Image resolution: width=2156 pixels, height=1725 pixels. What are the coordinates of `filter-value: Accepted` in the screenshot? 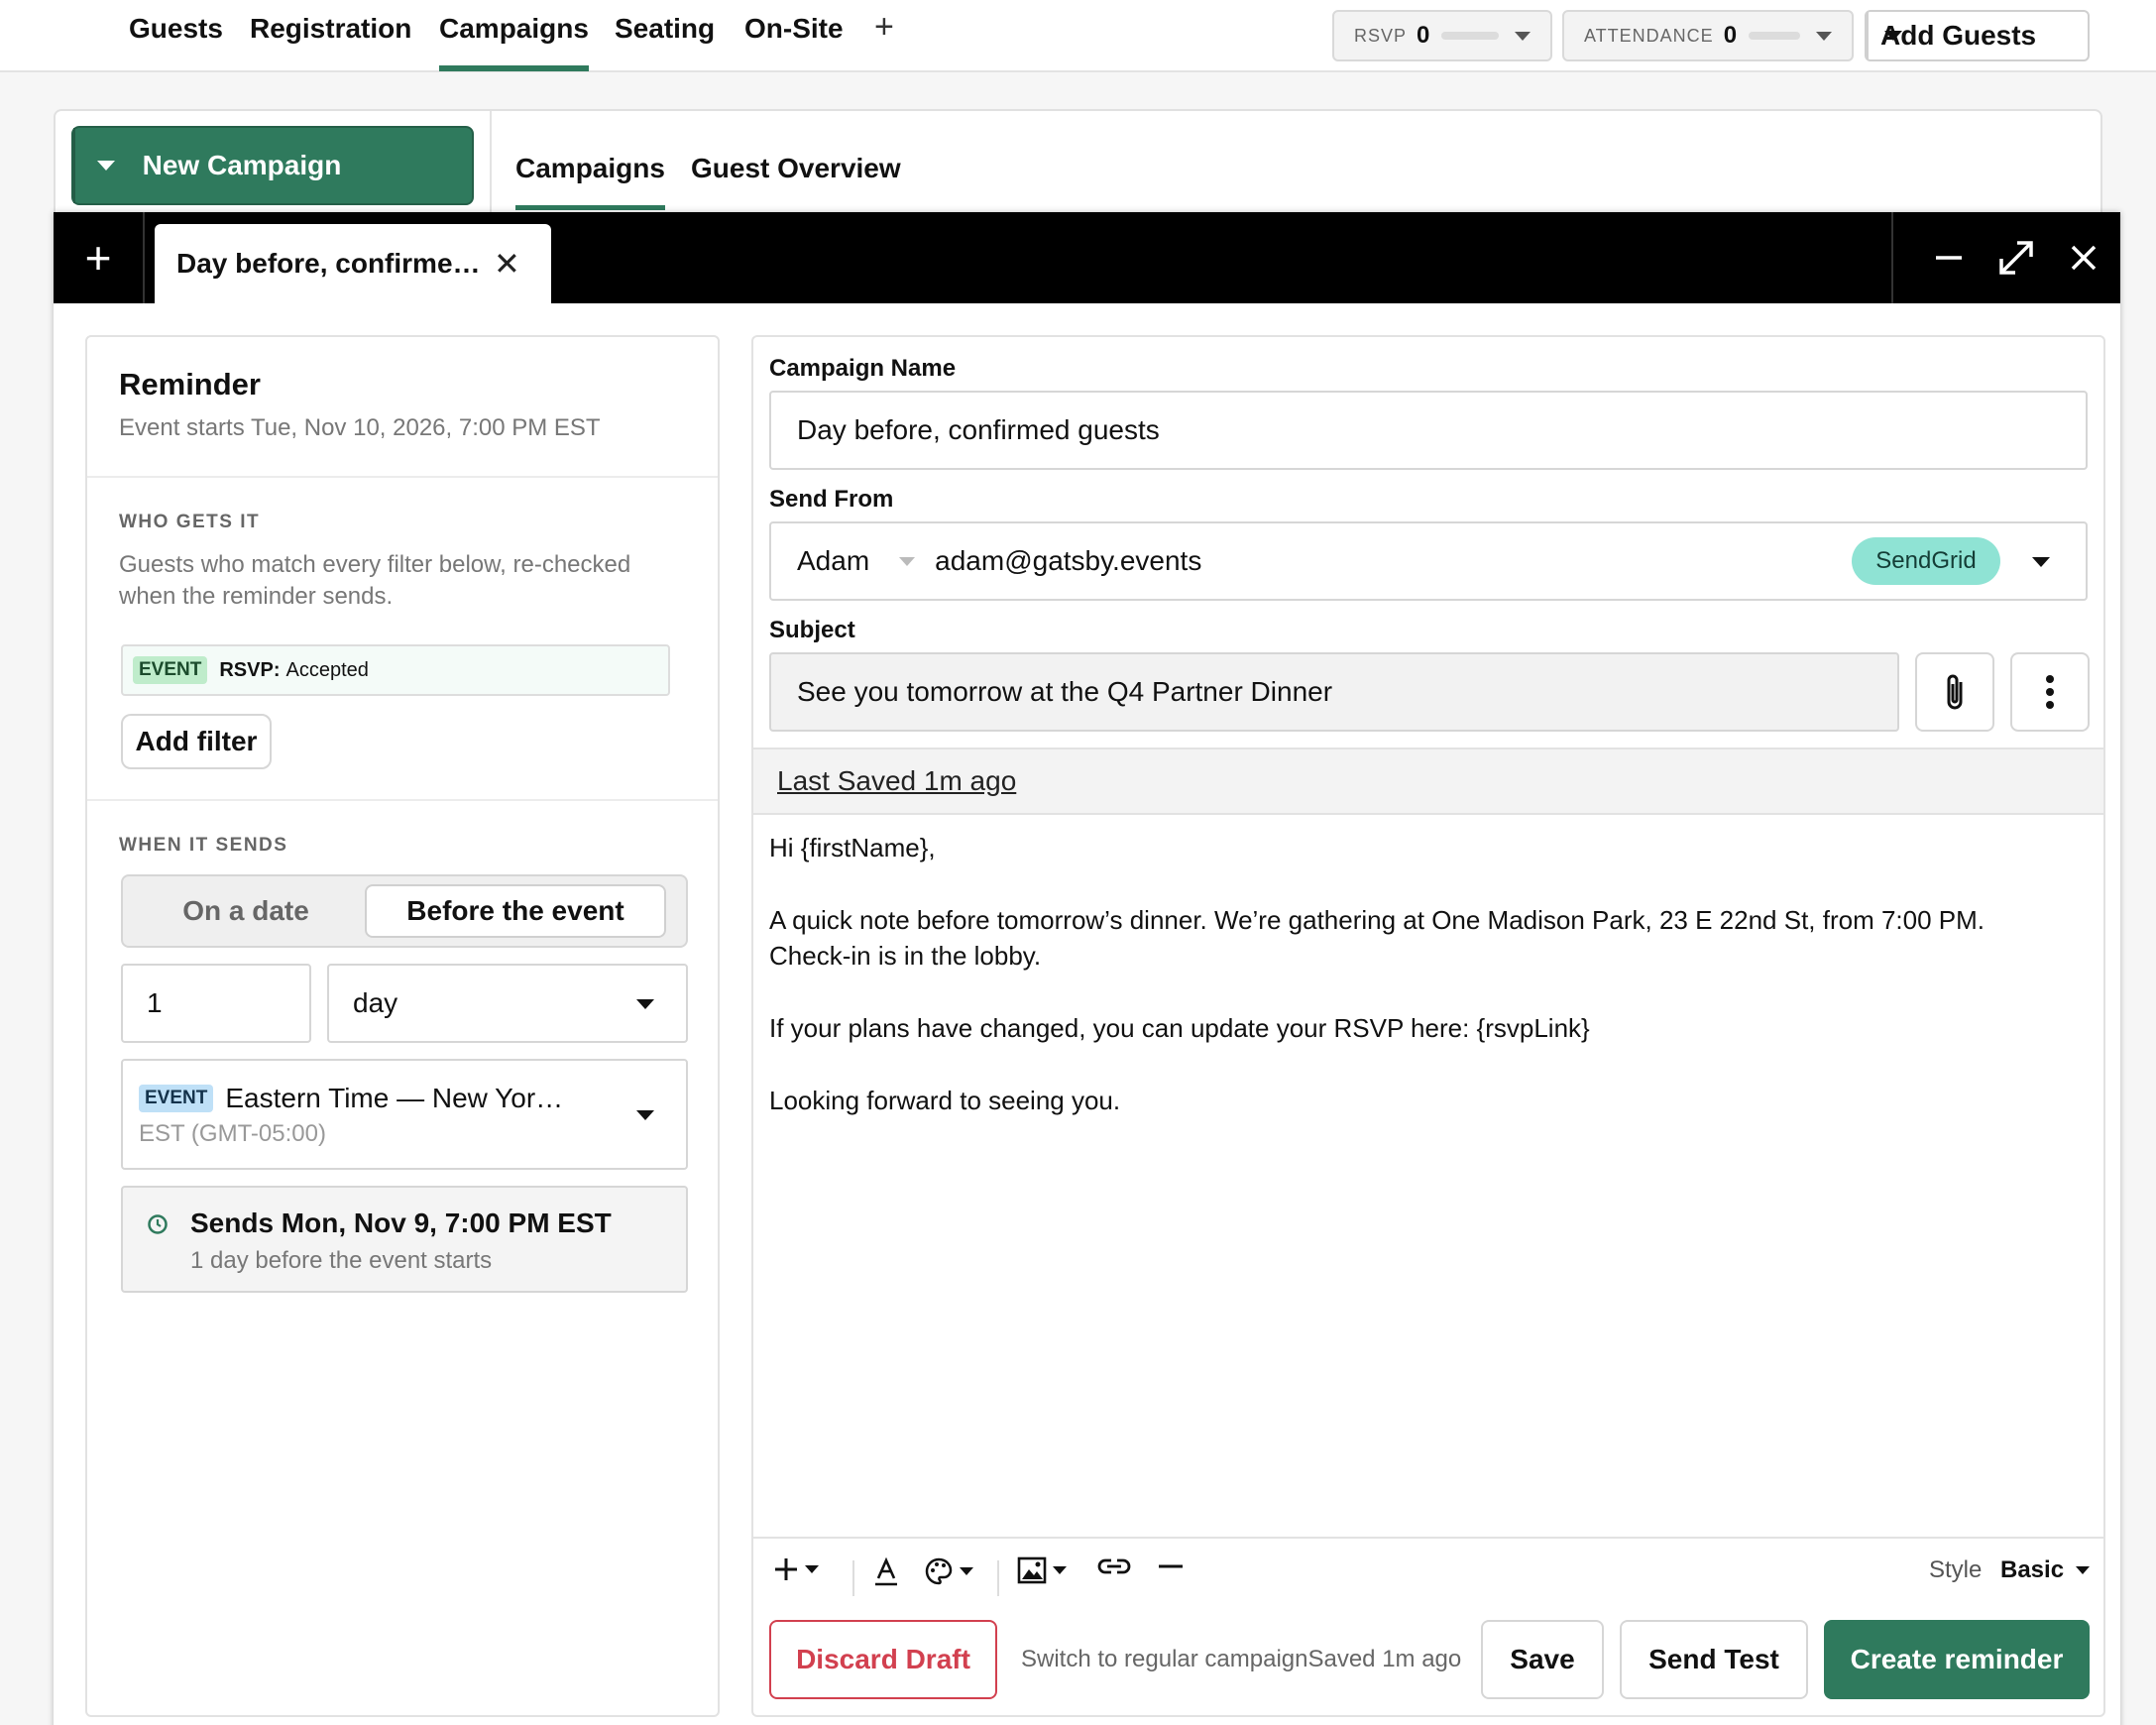 It's located at (327, 669).